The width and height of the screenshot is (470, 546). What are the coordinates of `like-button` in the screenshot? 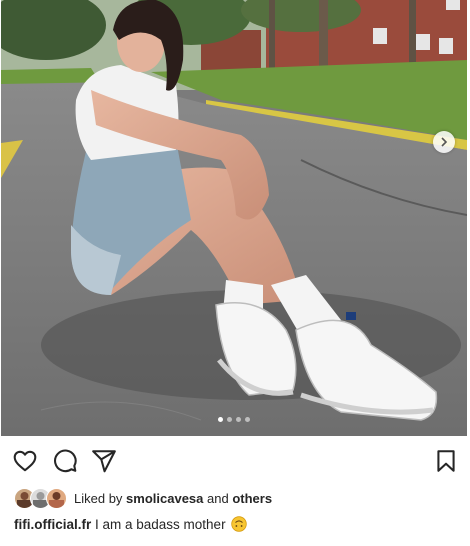 It's located at (25, 461).